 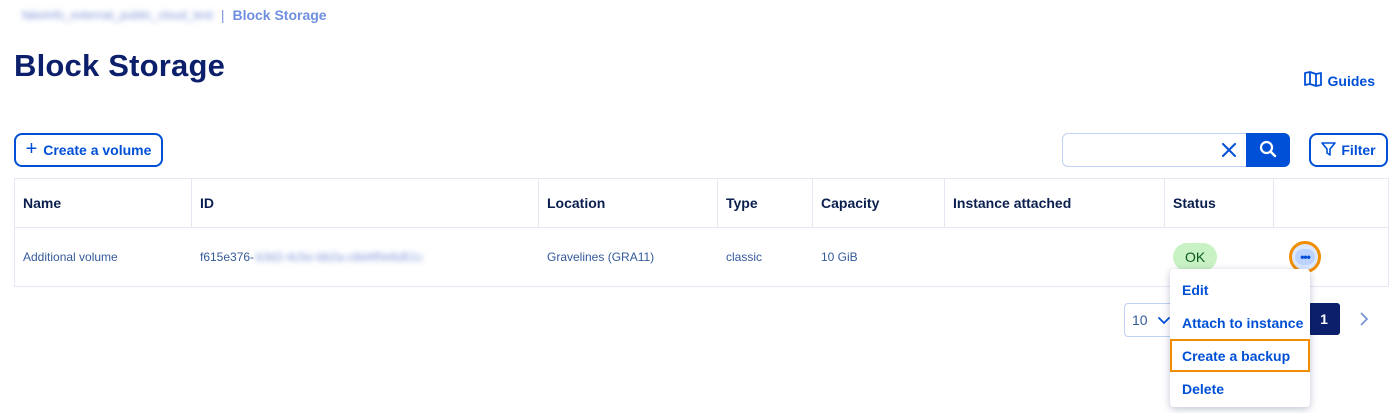 I want to click on column-header-location: Location, so click(x=628, y=203).